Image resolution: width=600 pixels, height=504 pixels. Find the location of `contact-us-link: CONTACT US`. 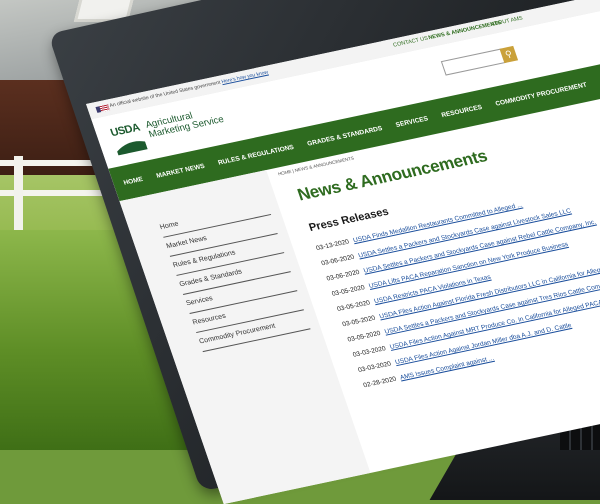

contact-us-link: CONTACT US is located at coordinates (410, 42).